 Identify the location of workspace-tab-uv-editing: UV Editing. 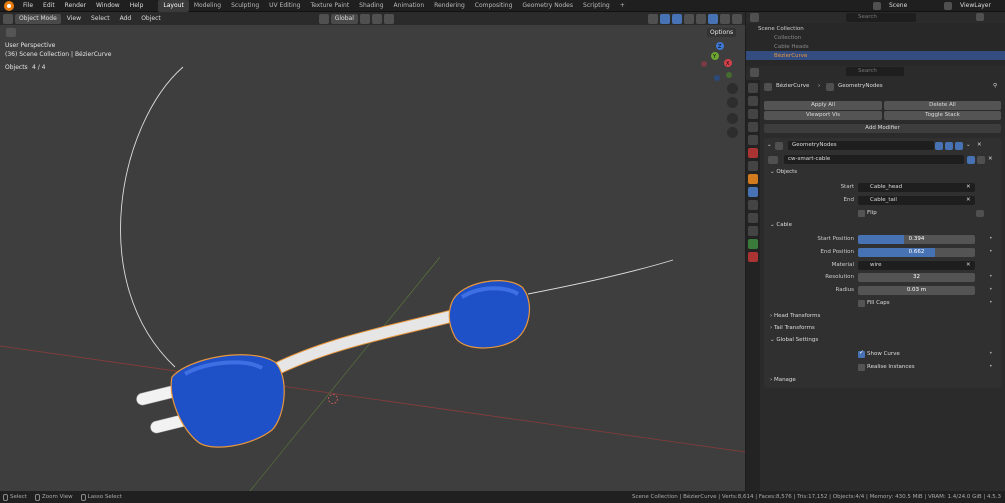
(284, 6).